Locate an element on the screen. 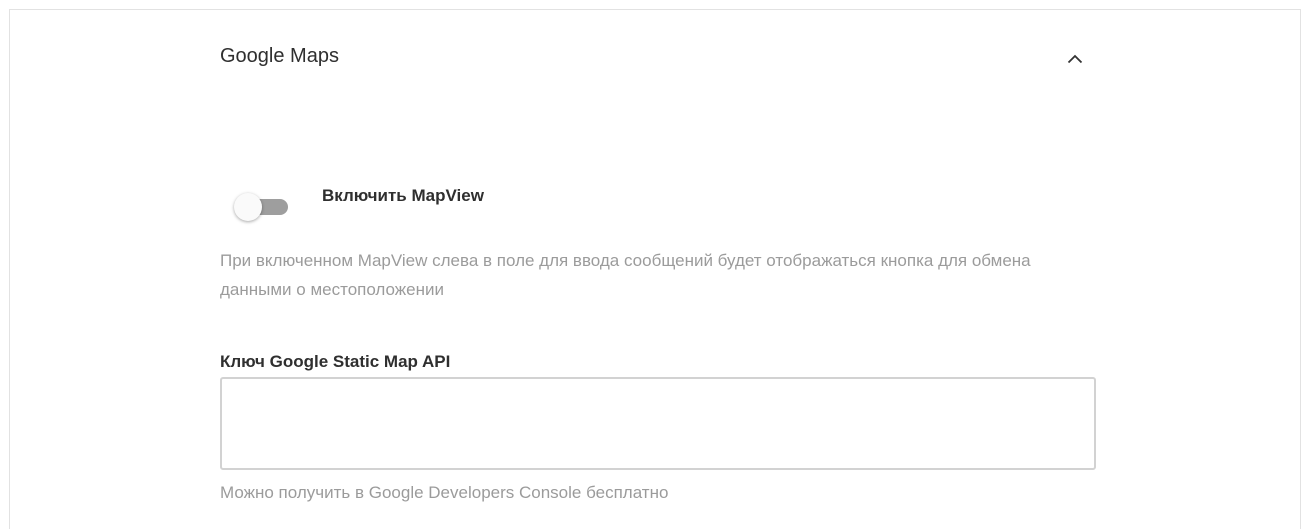  toggle-knob is located at coordinates (248, 207).